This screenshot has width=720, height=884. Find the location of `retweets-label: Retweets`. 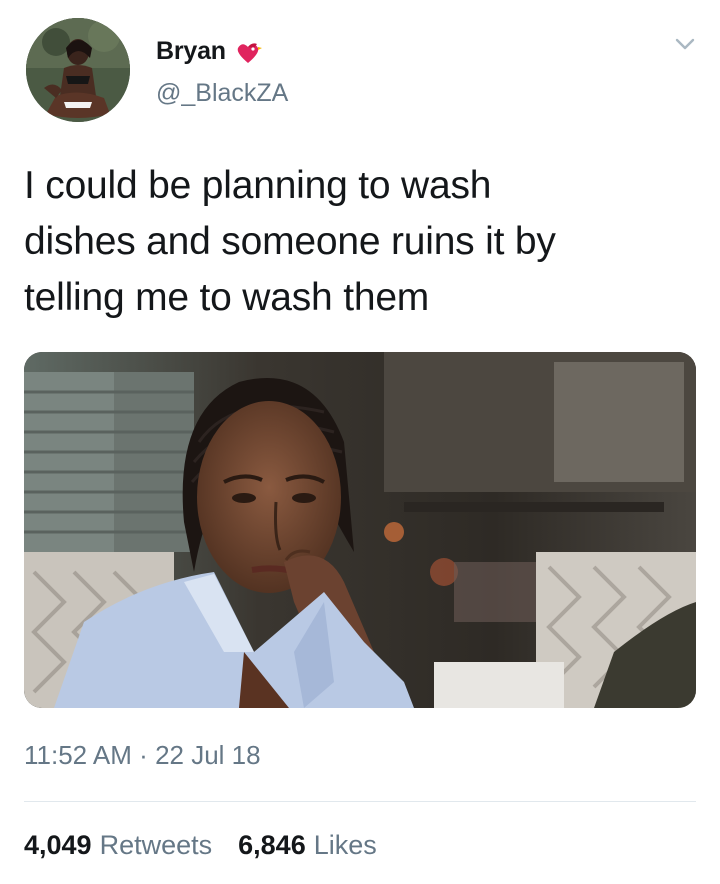

retweets-label: Retweets is located at coordinates (156, 845).